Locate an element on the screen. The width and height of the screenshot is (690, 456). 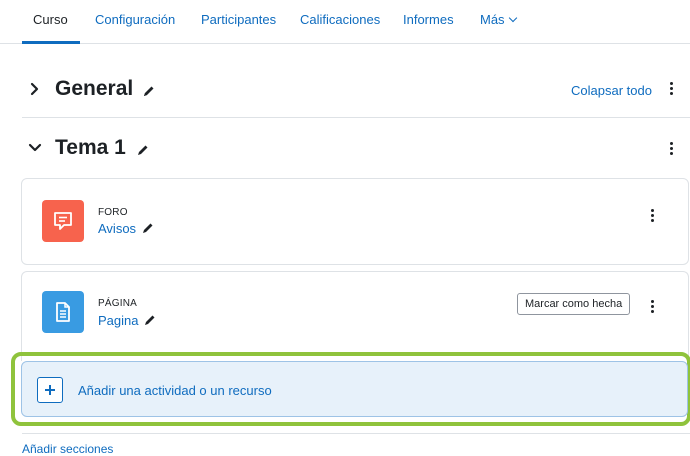
tab-participantes: Participantes is located at coordinates (238, 19).